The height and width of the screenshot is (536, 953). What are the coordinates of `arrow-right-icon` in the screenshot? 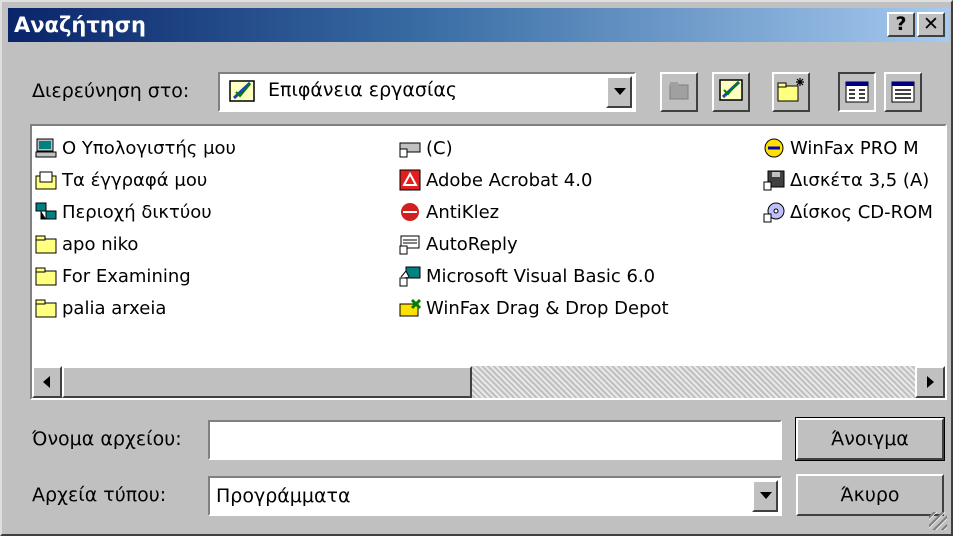 It's located at (930, 382).